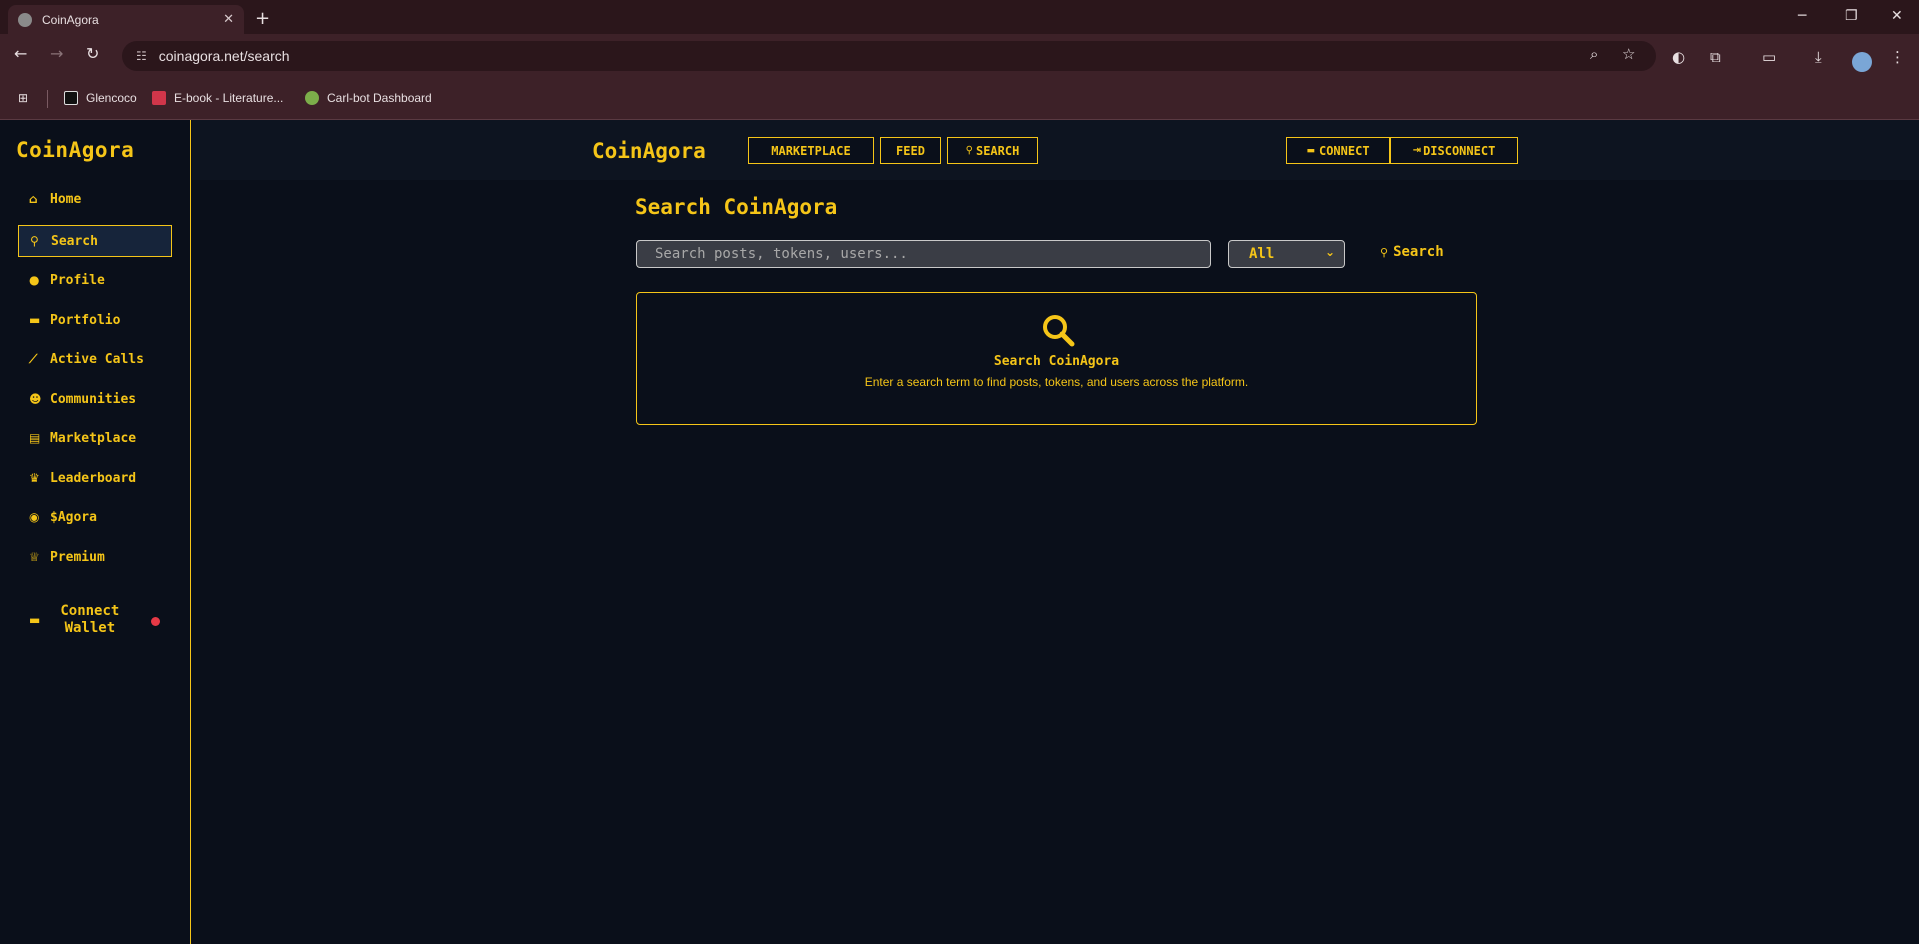 The image size is (1919, 944). I want to click on site-settings-icon: ☷, so click(141, 56).